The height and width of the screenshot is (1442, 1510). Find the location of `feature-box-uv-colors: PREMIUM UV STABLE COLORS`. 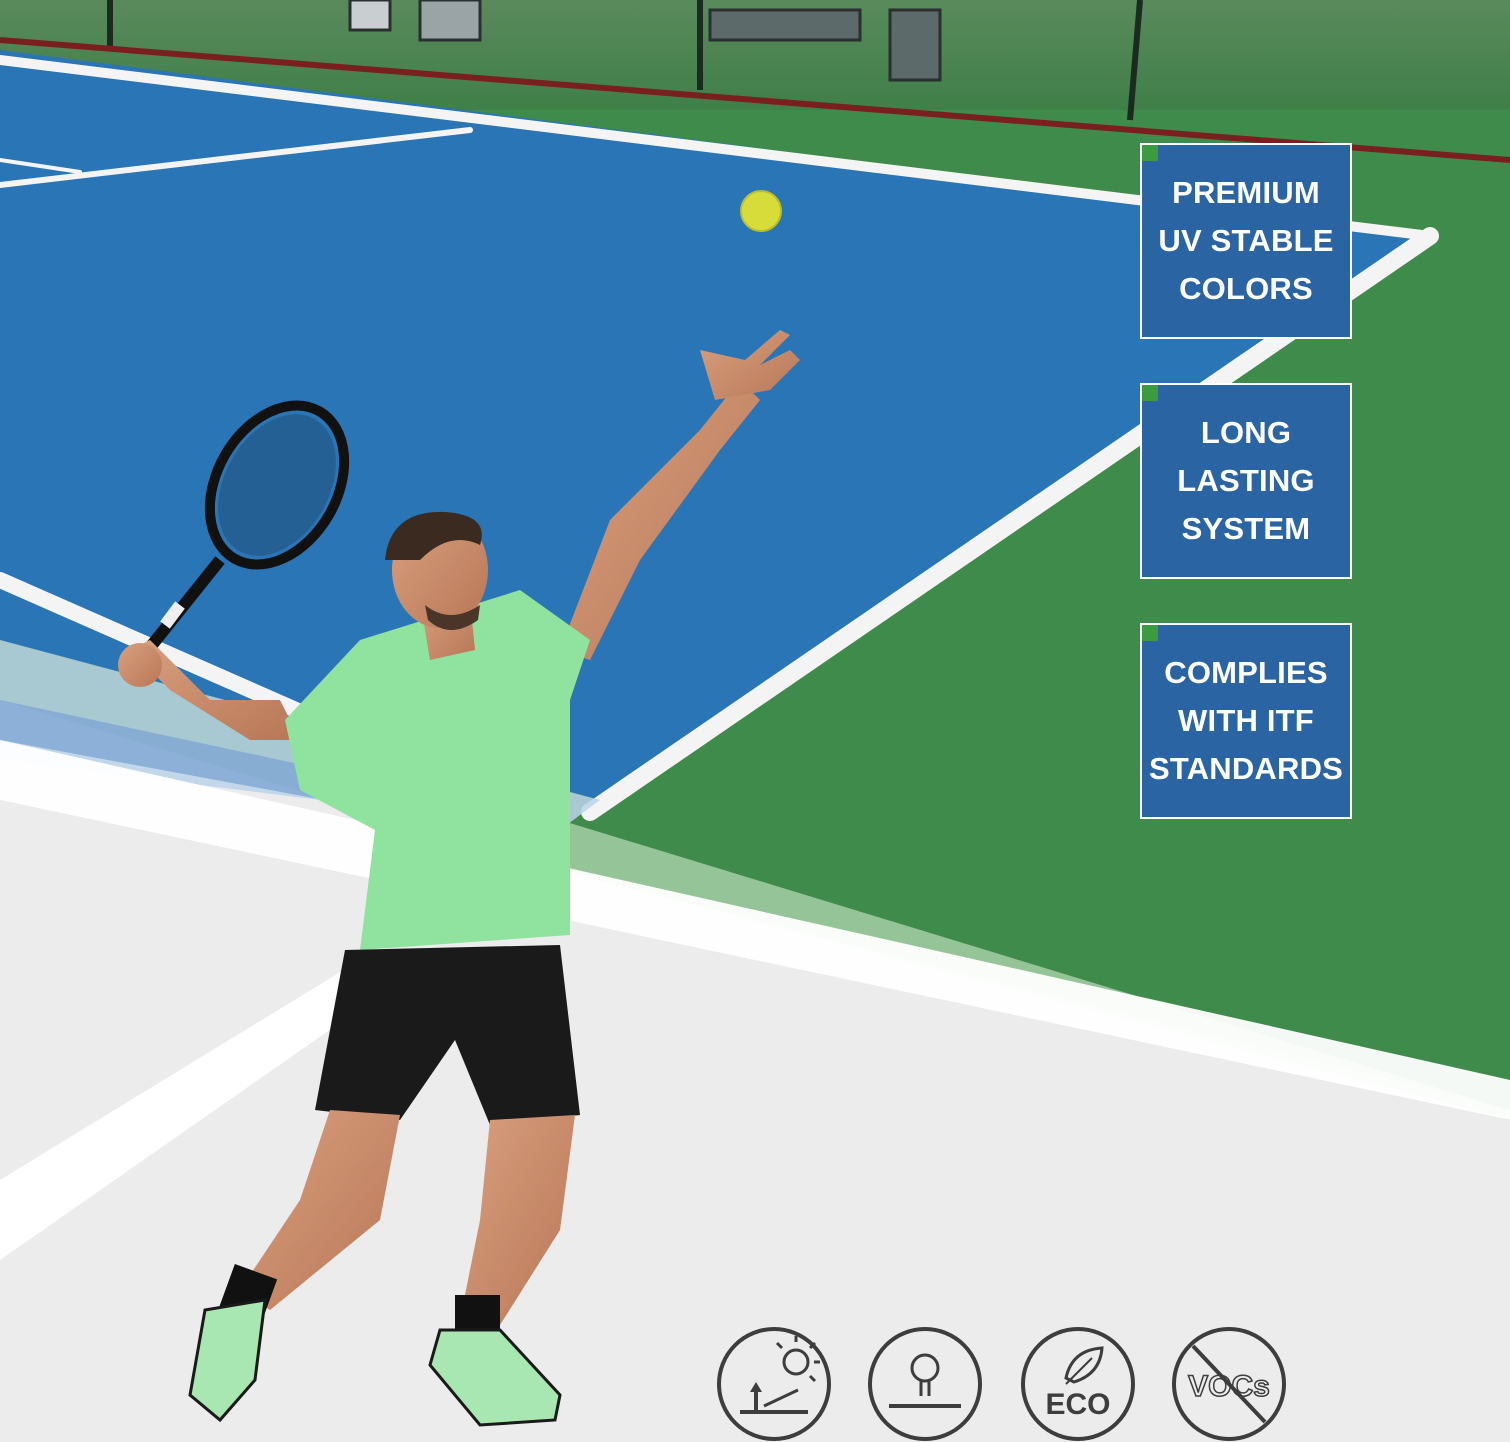

feature-box-uv-colors: PREMIUM UV STABLE COLORS is located at coordinates (1246, 241).